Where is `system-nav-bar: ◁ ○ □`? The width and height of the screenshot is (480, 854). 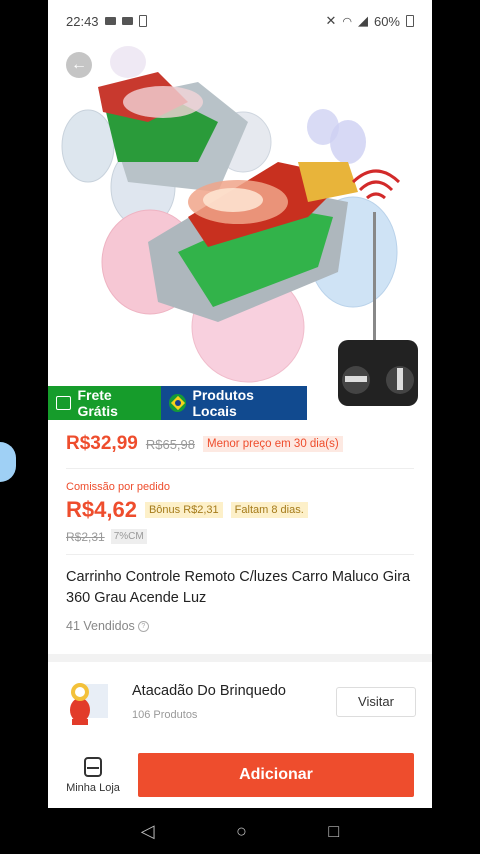
system-nav-bar: ◁ ○ □ is located at coordinates (240, 831).